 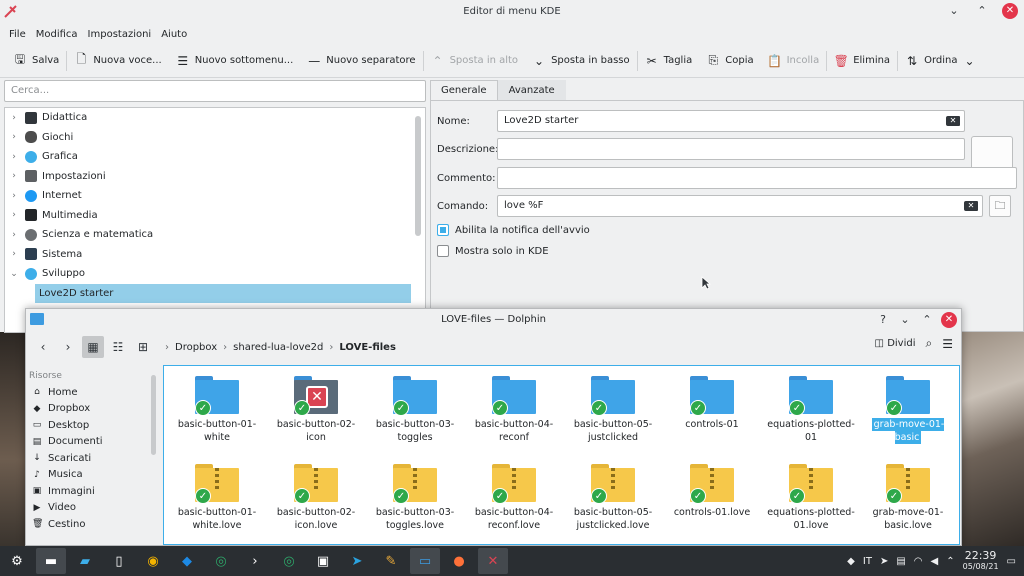 I want to click on tree-item-internet: › Internet, so click(x=215, y=196).